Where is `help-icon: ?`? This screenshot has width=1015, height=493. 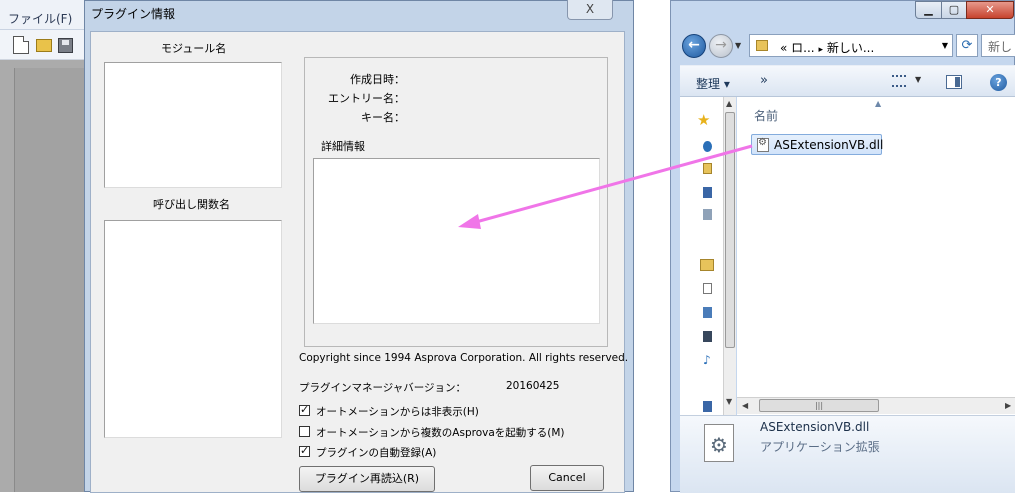
help-icon: ? is located at coordinates (998, 82).